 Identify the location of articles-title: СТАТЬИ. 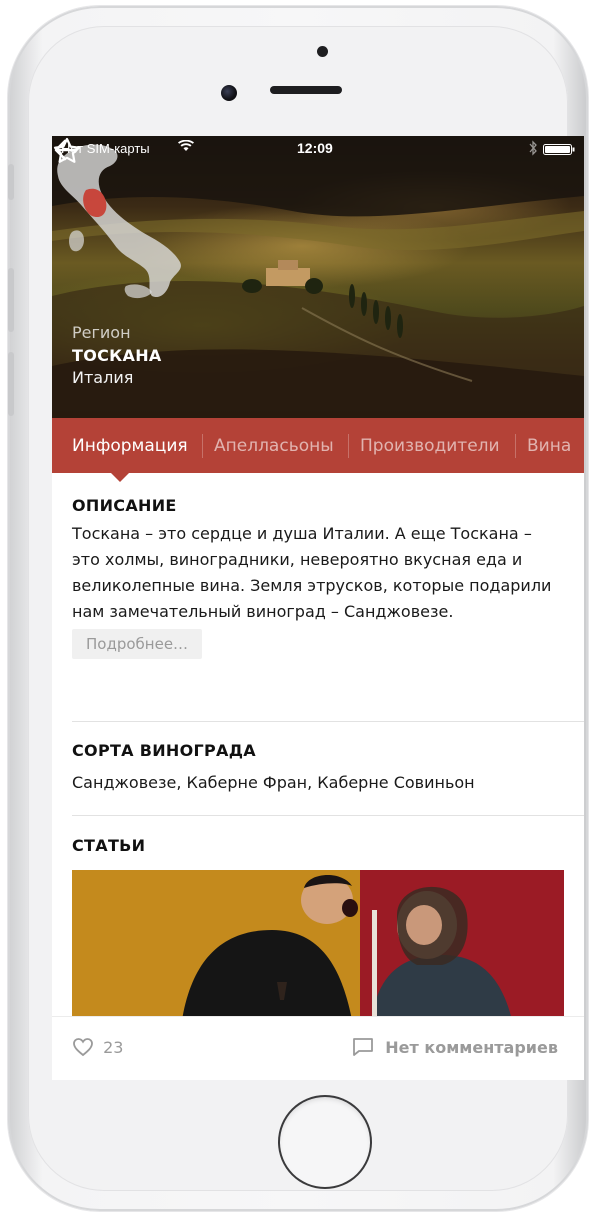
(109, 845).